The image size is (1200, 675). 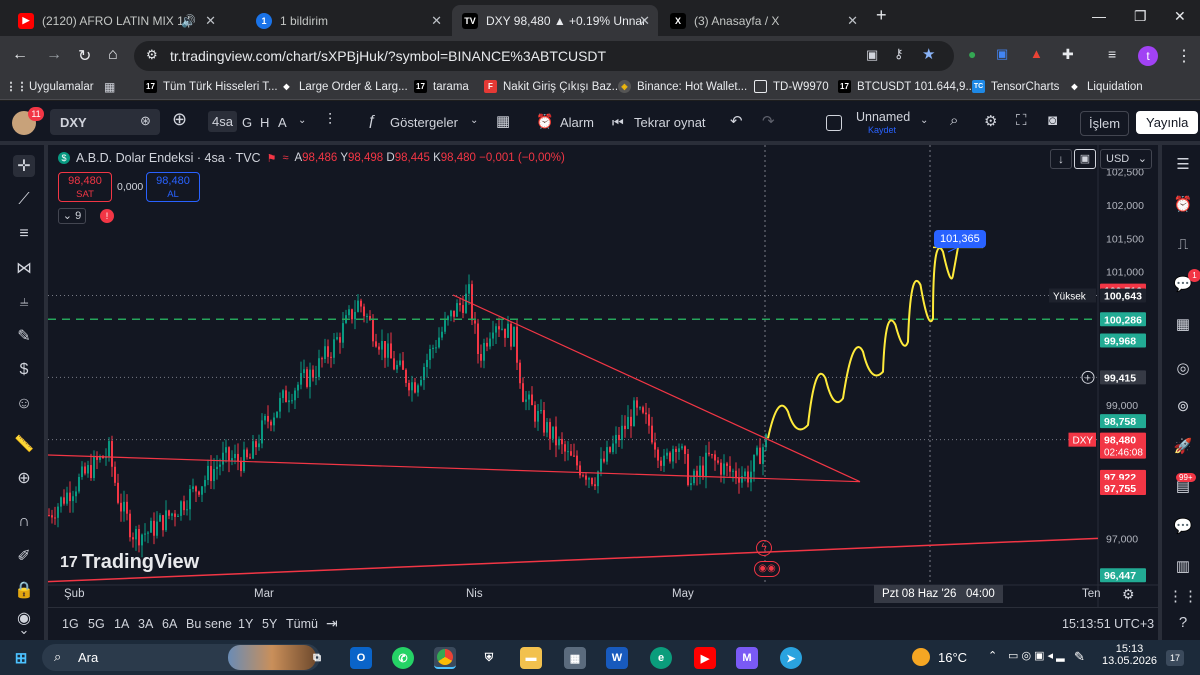 I want to click on date-range-icon: ⇥, so click(x=332, y=623).